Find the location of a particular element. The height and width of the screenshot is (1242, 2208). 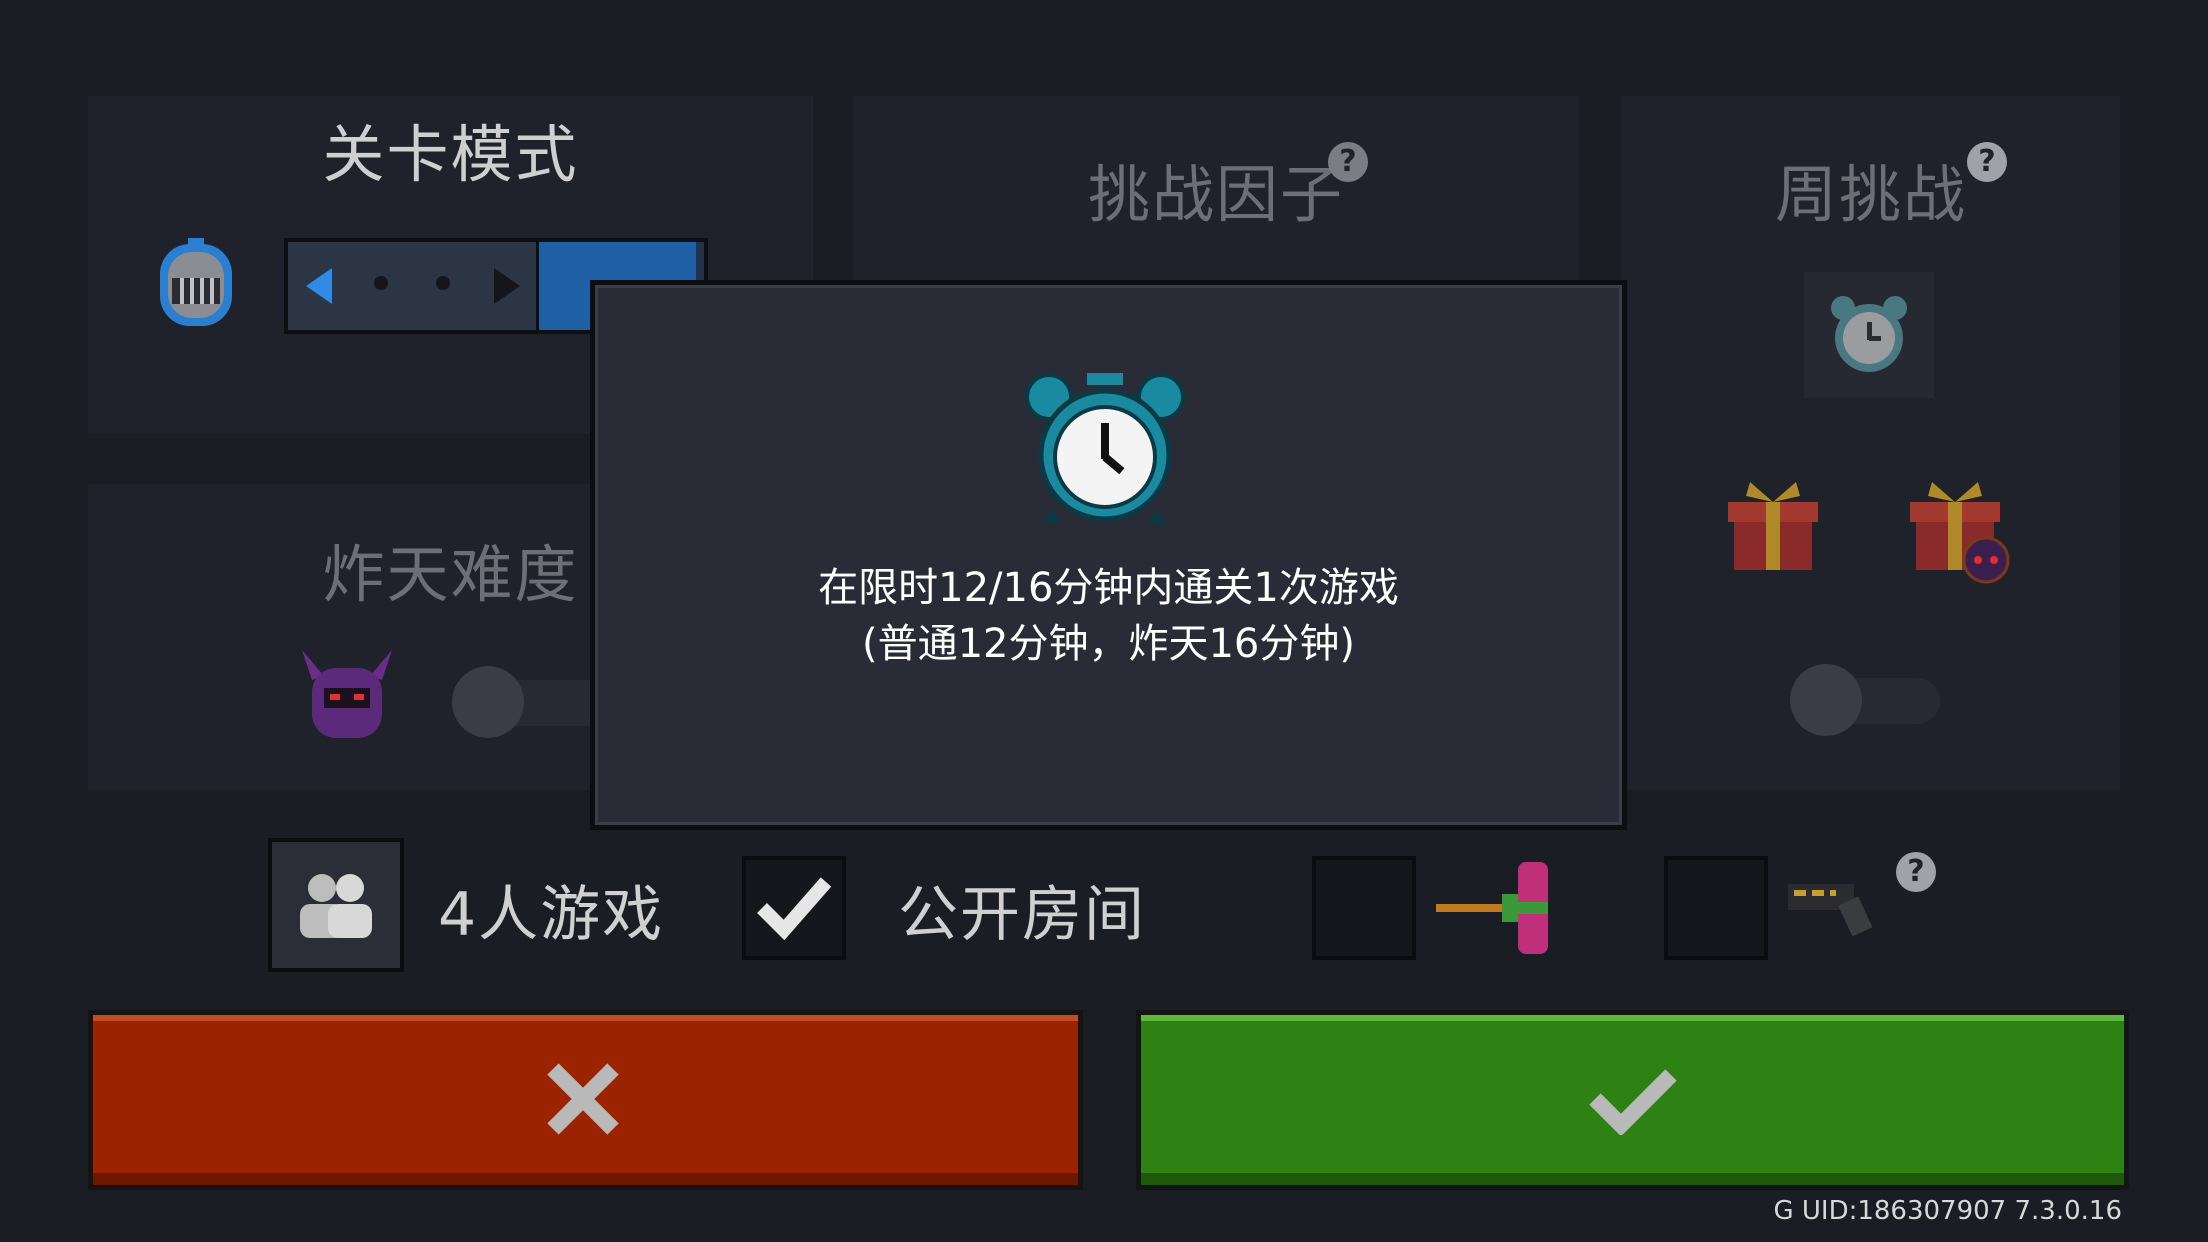

stepper-next-cell is located at coordinates (506, 286).